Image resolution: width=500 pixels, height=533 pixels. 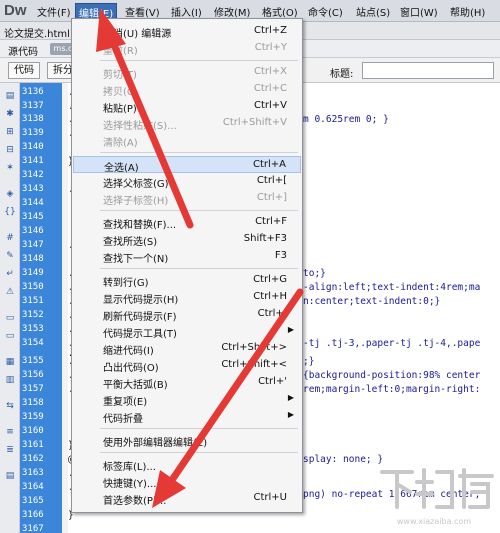 What do you see at coordinates (187, 348) in the screenshot?
I see `menu-indent-code: 缩进代码(I) Ctrl+Shift+>` at bounding box center [187, 348].